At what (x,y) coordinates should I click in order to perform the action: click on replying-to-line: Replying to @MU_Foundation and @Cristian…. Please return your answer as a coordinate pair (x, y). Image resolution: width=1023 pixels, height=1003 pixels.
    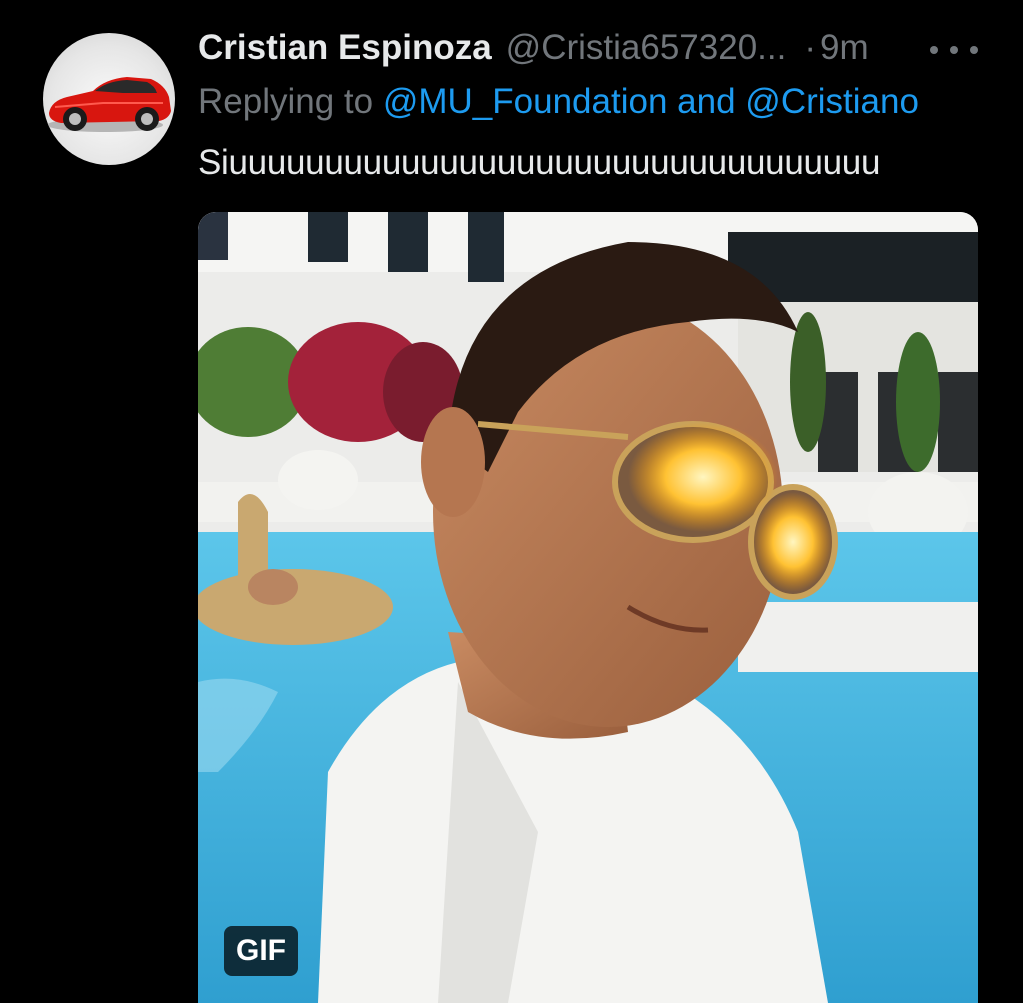
    Looking at the image, I should click on (558, 102).